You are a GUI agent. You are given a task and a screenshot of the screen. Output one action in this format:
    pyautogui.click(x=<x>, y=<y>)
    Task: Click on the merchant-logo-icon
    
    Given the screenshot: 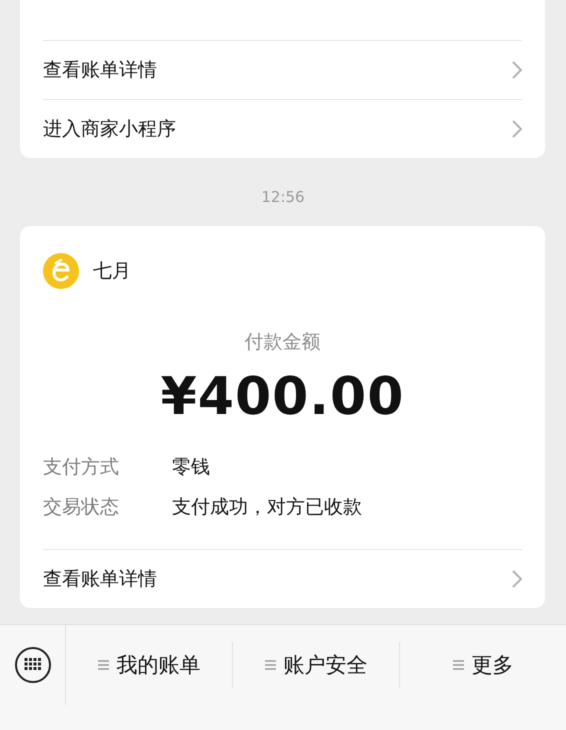 What is the action you would take?
    pyautogui.click(x=61, y=271)
    